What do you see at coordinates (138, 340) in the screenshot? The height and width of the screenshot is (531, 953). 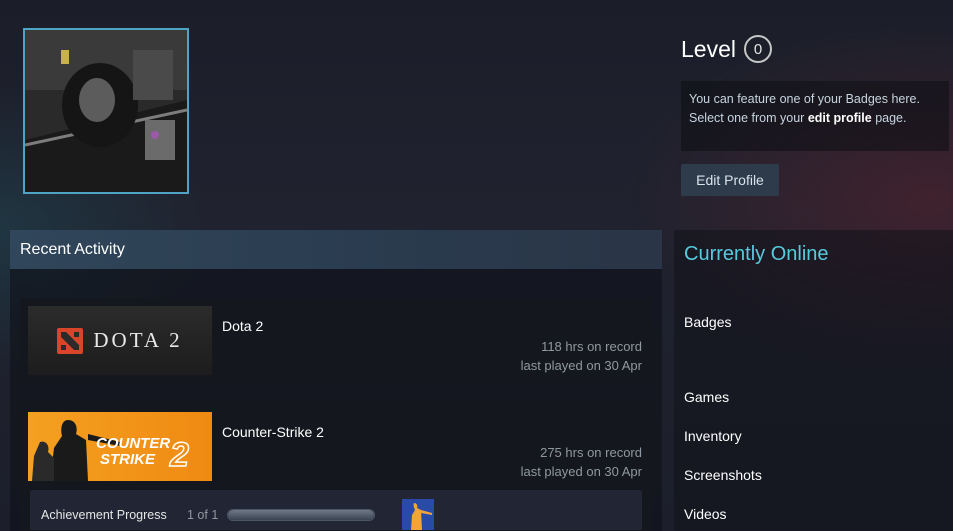 I see `dota-logo-text: DOTA 2` at bounding box center [138, 340].